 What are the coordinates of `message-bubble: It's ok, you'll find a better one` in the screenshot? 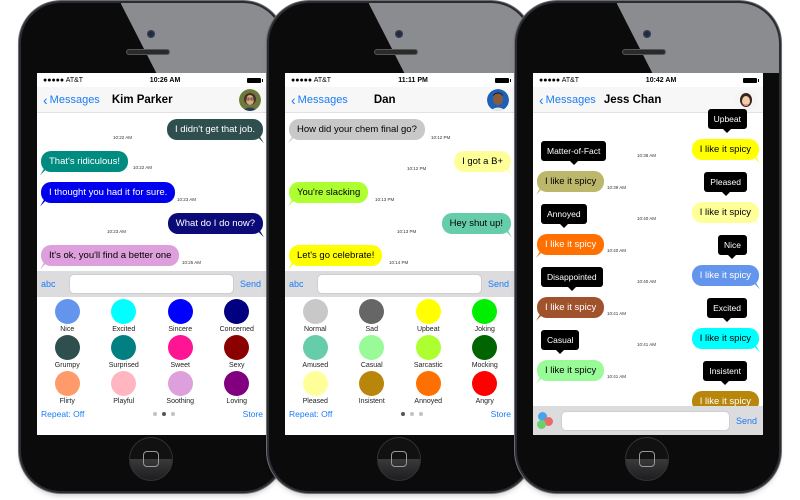 It's located at (110, 256).